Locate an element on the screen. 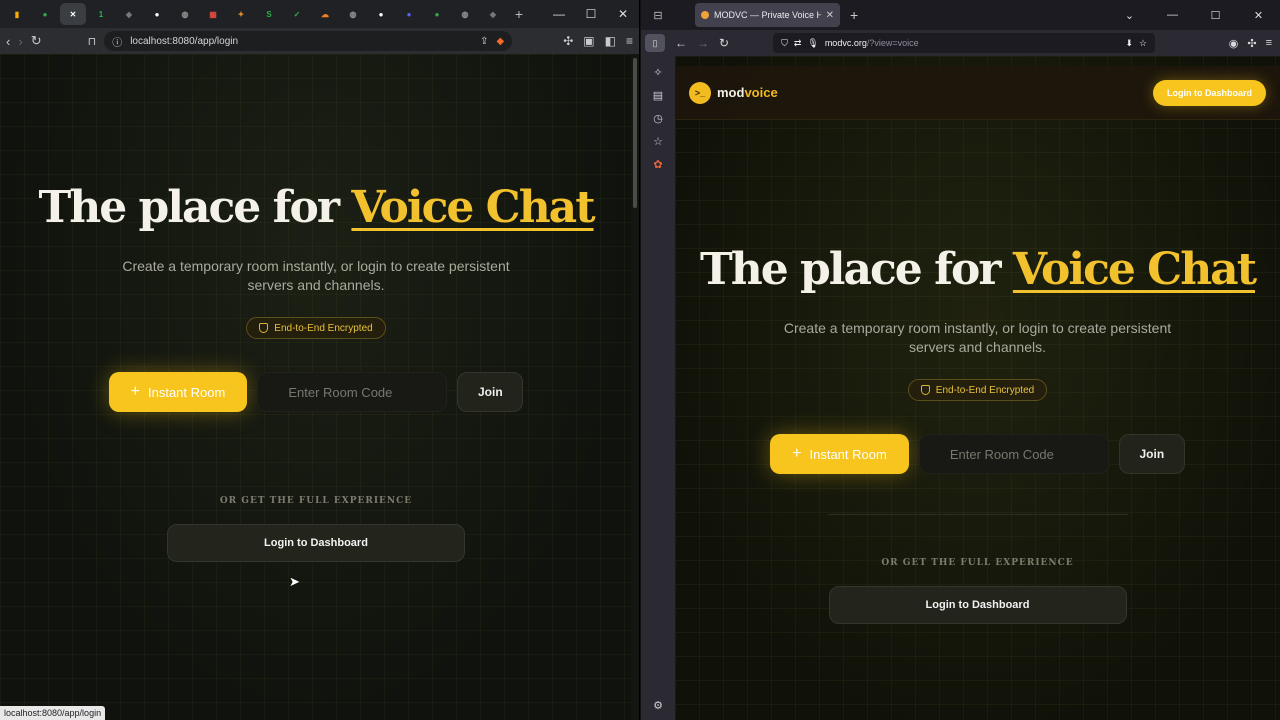 This screenshot has height=720, width=1280. chrome-icon: ● is located at coordinates (437, 14).